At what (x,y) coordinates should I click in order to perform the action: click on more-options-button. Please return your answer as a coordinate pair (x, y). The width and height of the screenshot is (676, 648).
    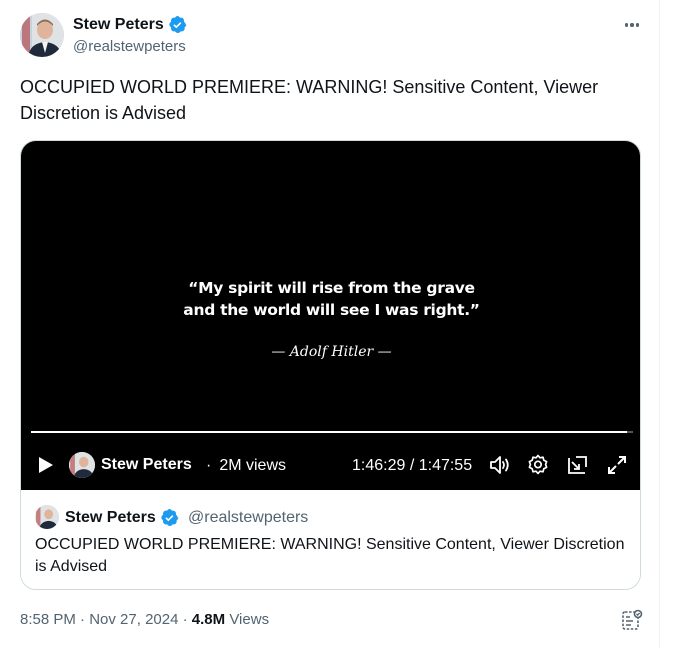
    Looking at the image, I should click on (632, 25).